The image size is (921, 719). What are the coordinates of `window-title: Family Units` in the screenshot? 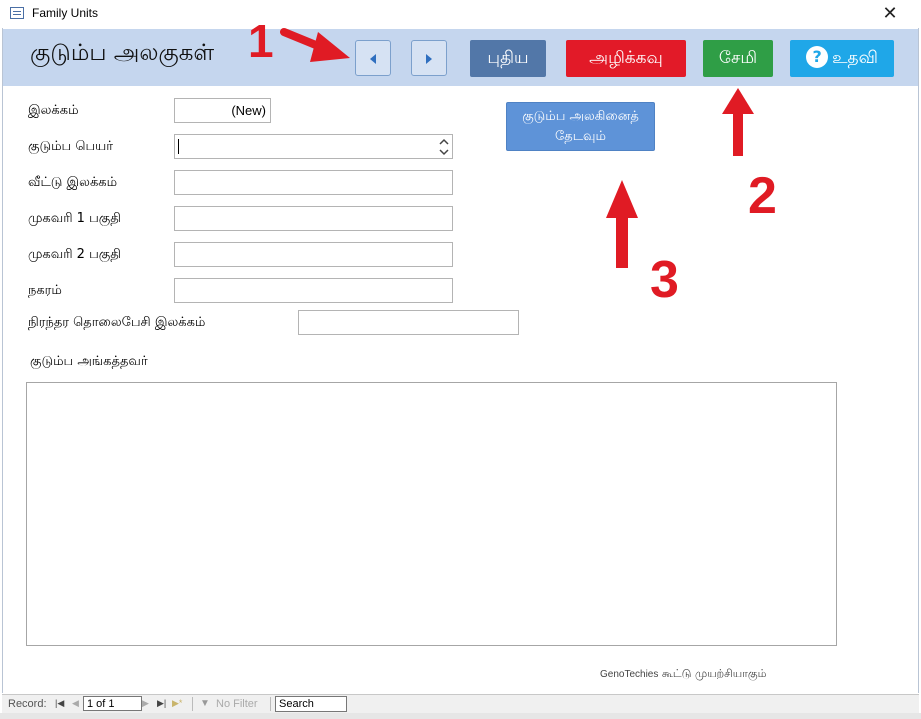 It's located at (65, 13).